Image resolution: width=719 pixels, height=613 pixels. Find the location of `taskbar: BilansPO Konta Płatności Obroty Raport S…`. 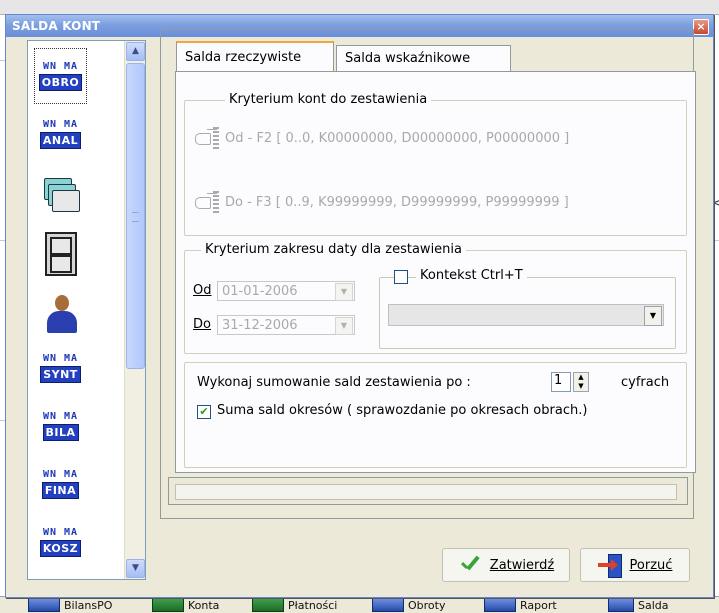

taskbar: BilansPO Konta Płatności Obroty Raport S… is located at coordinates (359, 604).